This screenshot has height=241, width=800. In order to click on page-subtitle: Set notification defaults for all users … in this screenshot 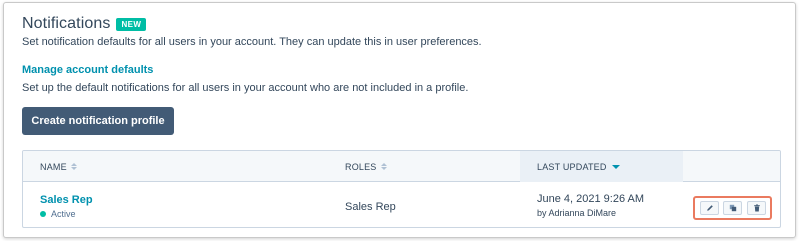, I will do `click(252, 42)`.